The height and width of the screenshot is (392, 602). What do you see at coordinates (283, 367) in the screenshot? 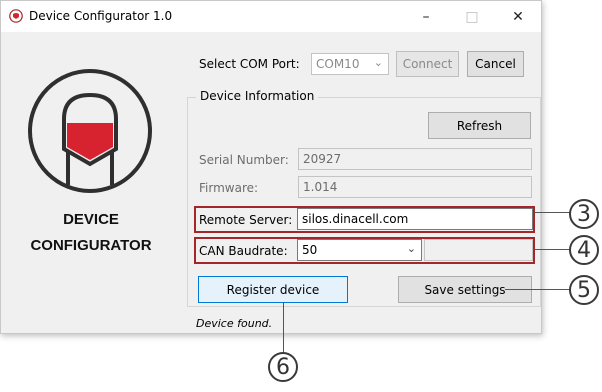
I see `callout-6: 6` at bounding box center [283, 367].